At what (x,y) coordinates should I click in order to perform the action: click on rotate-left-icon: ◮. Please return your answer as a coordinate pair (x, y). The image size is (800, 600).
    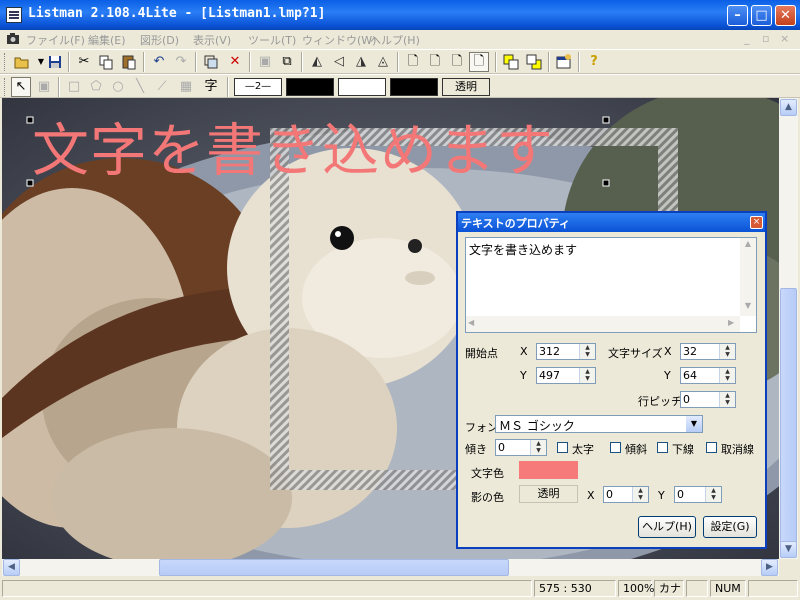
    Looking at the image, I should click on (361, 62).